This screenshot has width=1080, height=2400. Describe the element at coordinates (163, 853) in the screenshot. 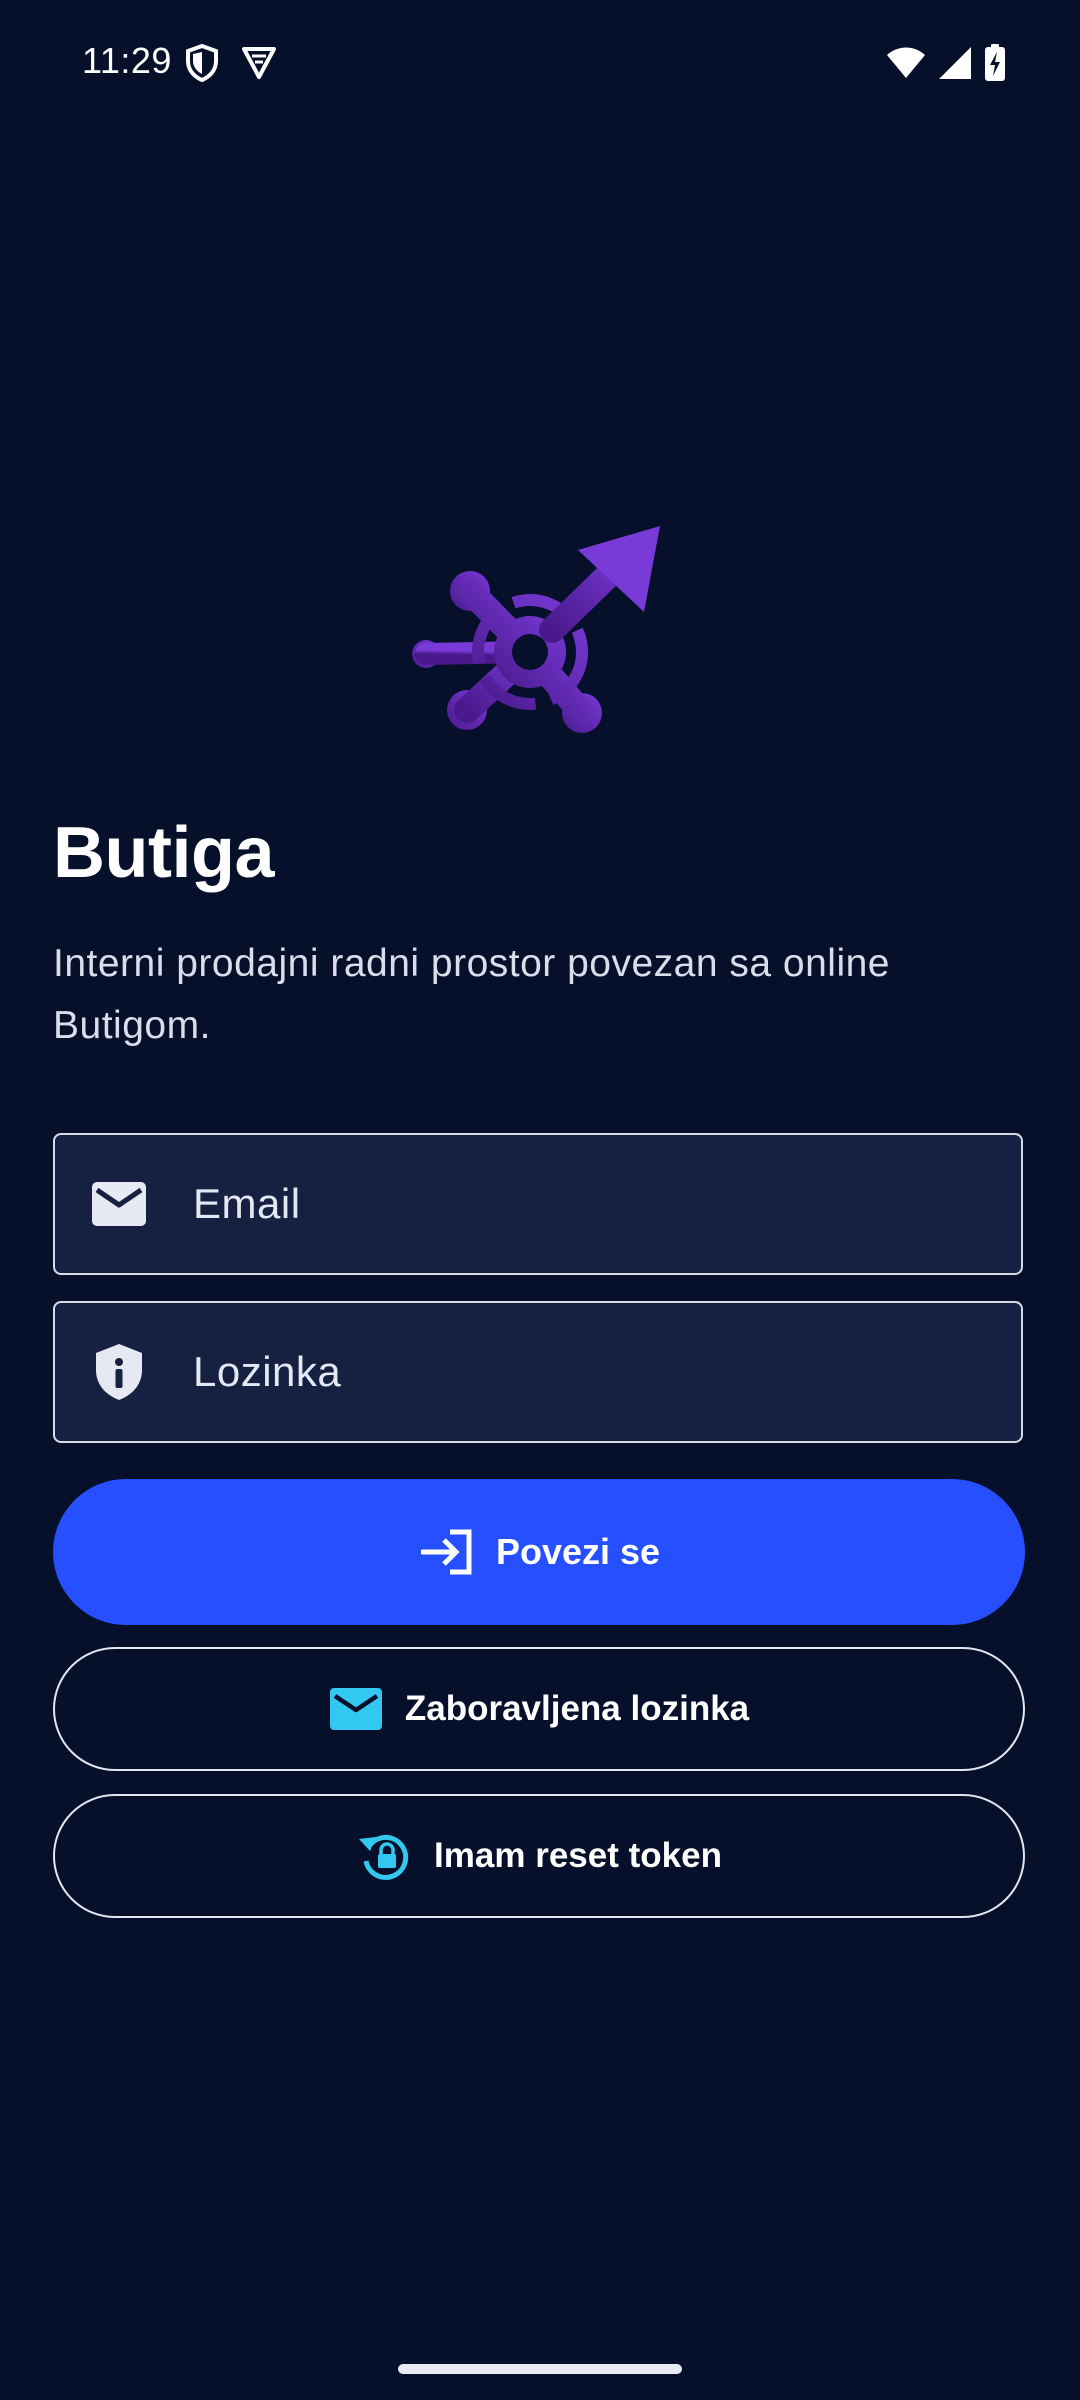

I see `app-title: Butiga` at that location.